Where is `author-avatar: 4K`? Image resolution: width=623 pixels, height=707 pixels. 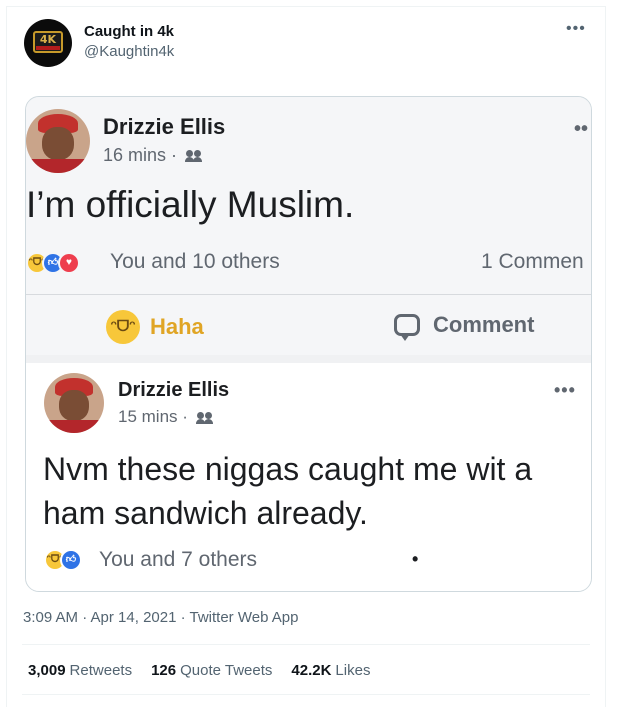 author-avatar: 4K is located at coordinates (48, 43).